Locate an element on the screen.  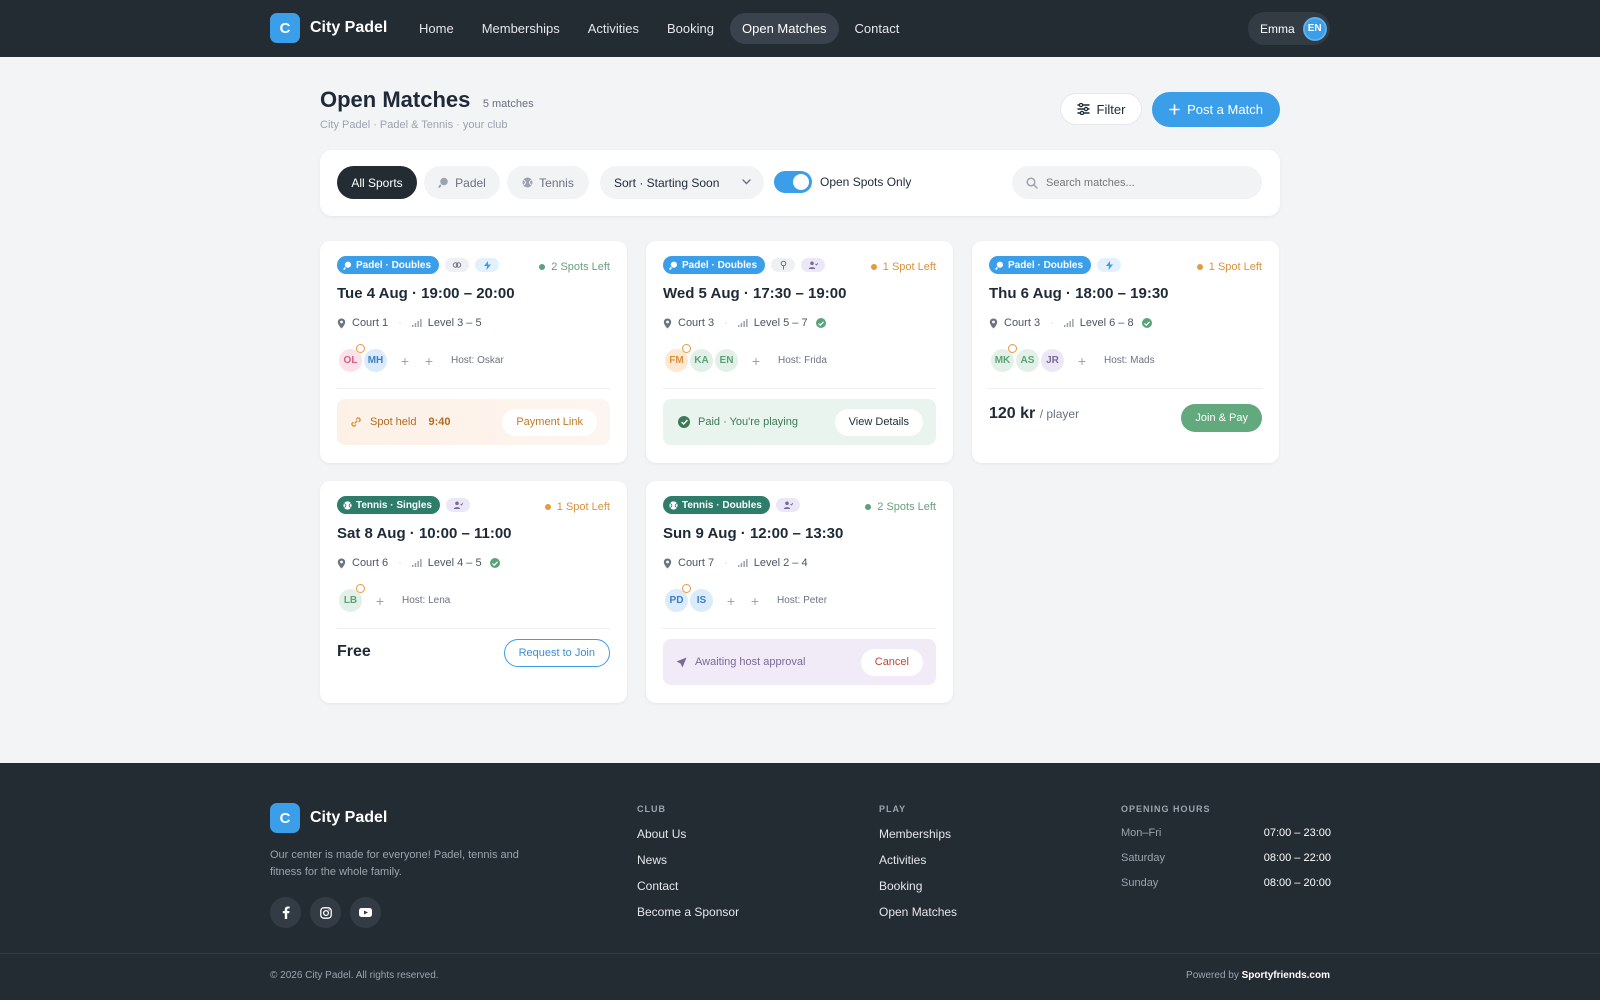
youtube-icon is located at coordinates (365, 912).